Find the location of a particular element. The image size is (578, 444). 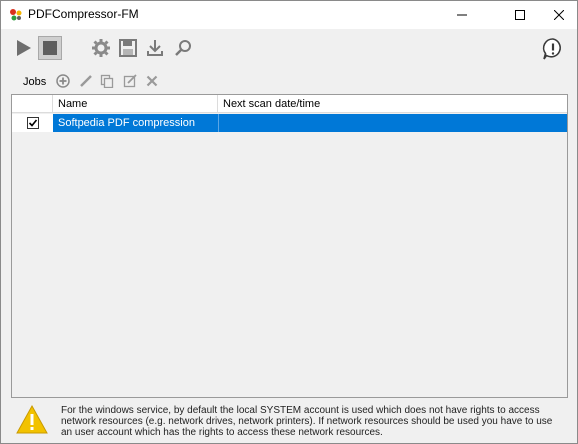

start-button is located at coordinates (23, 48).